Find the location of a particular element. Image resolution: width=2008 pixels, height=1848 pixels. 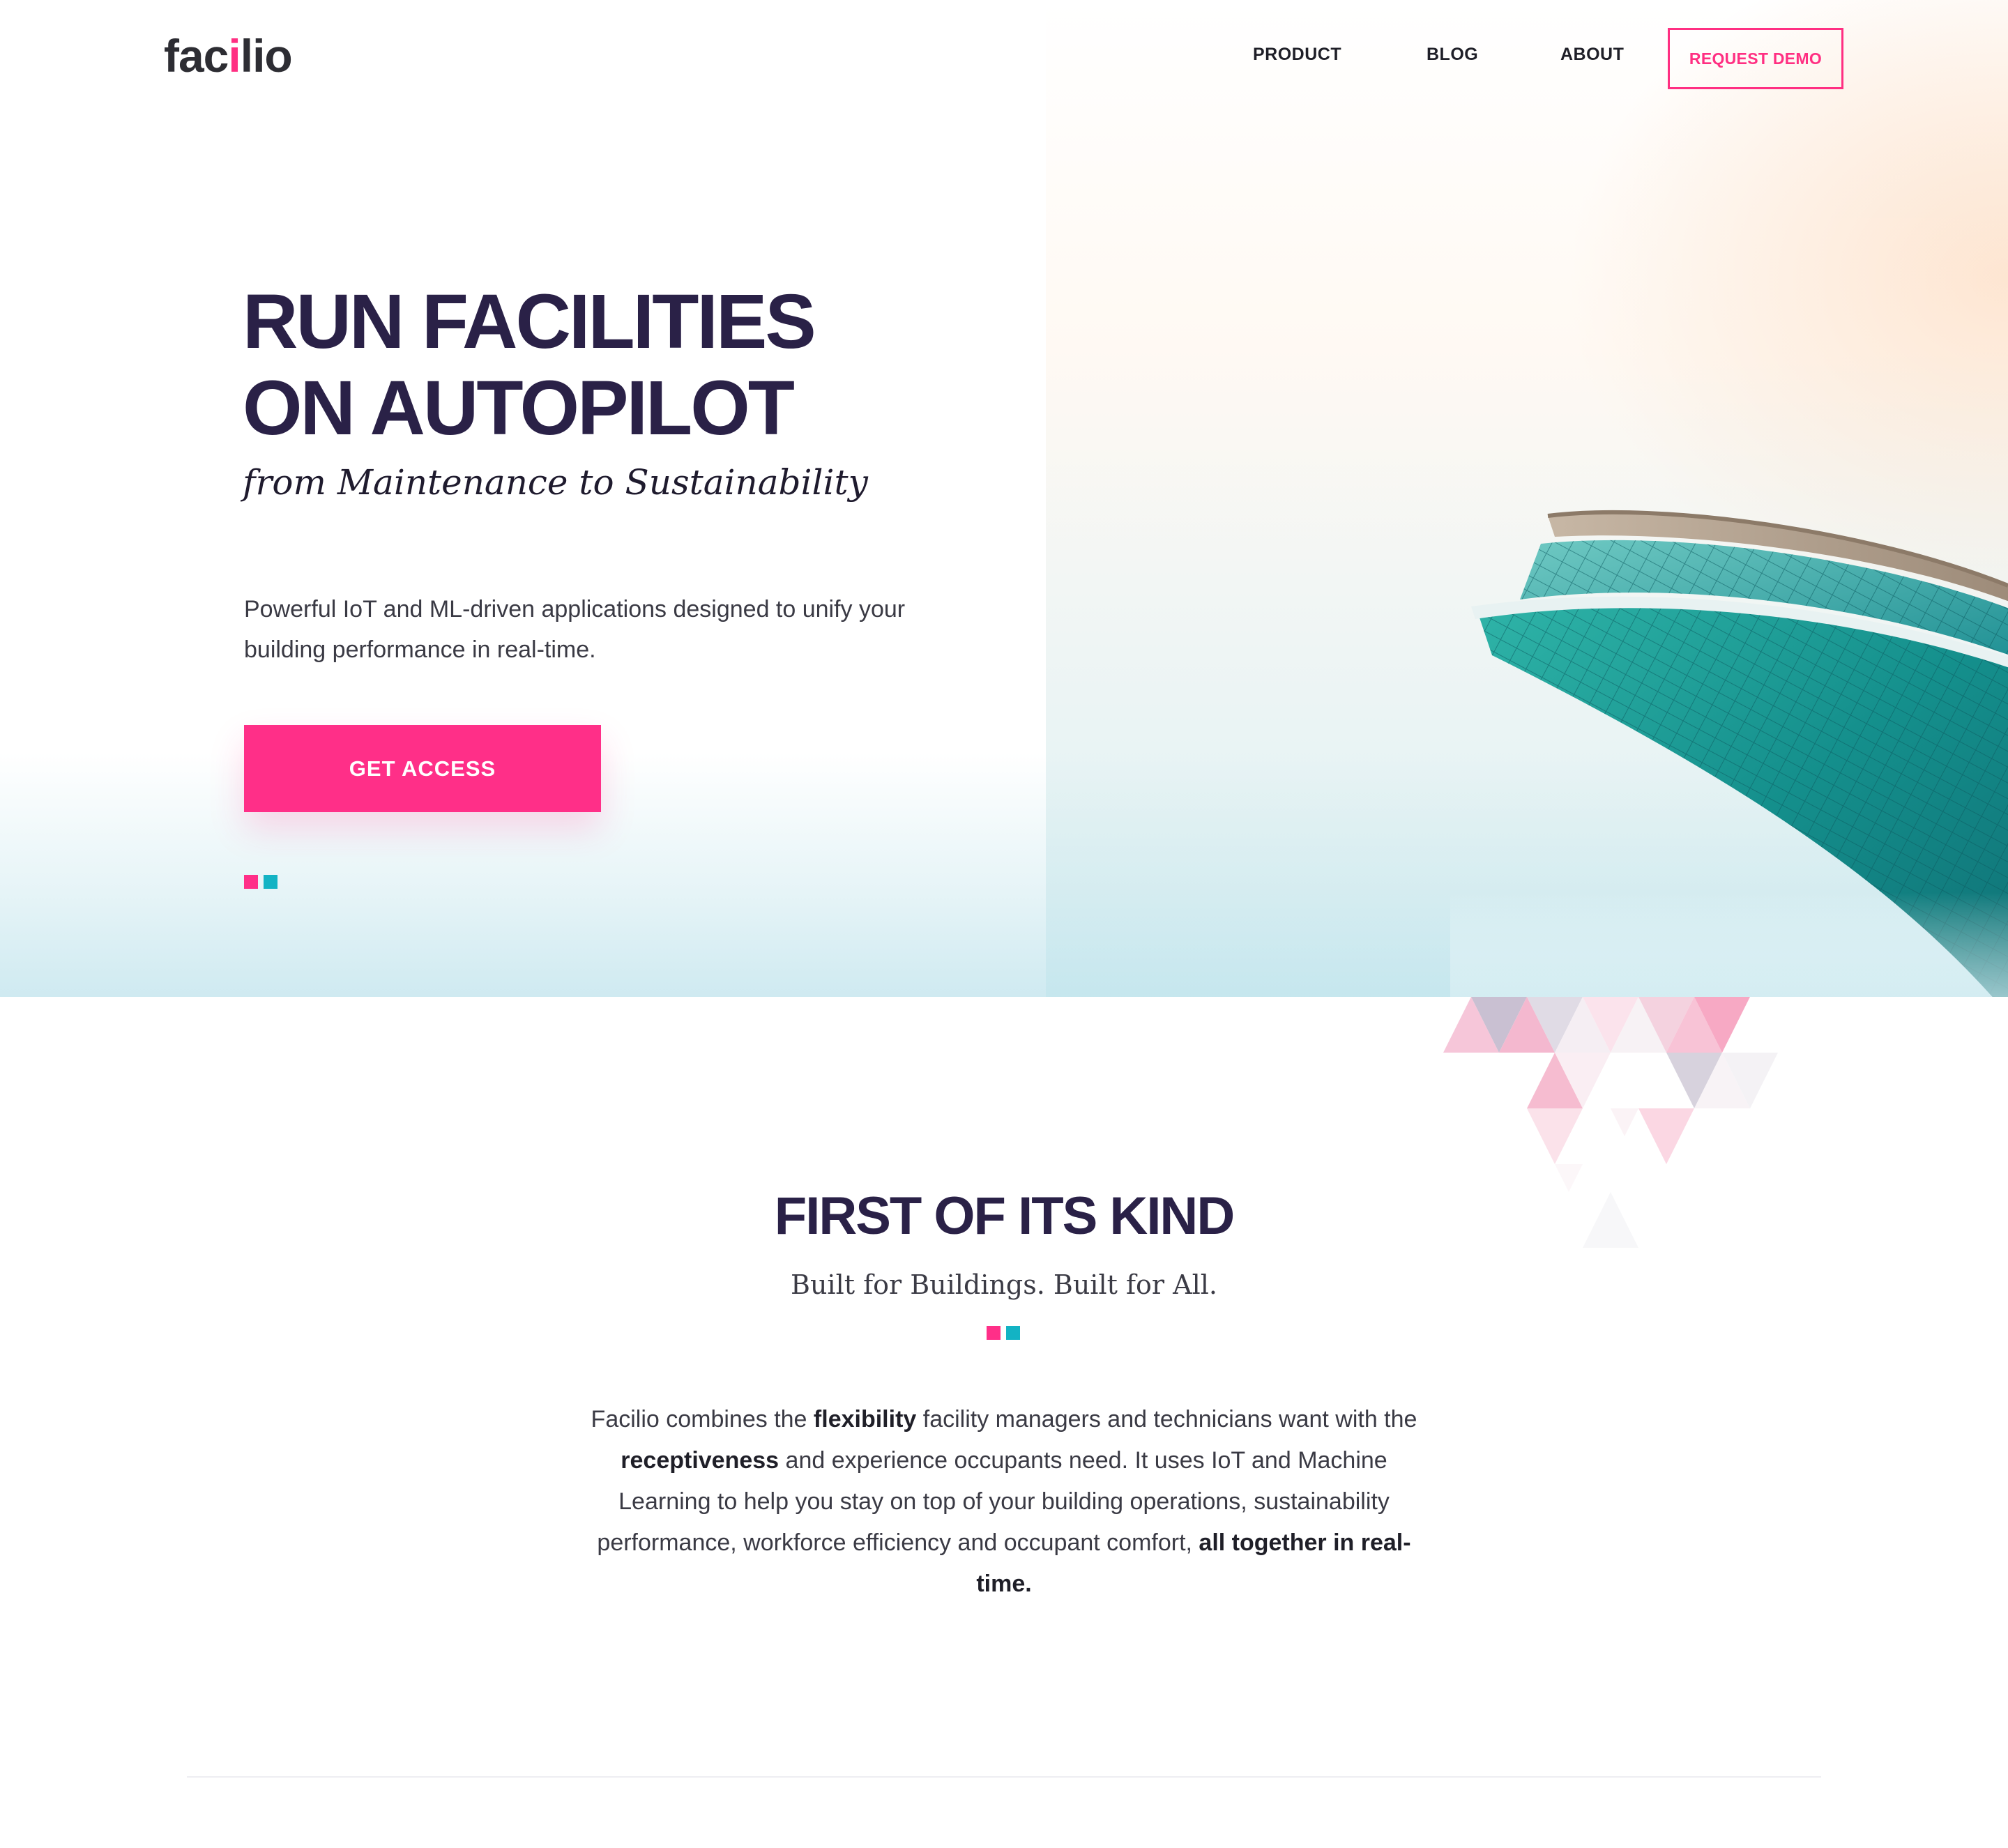

logo-text-part: lio is located at coordinates (266, 56).